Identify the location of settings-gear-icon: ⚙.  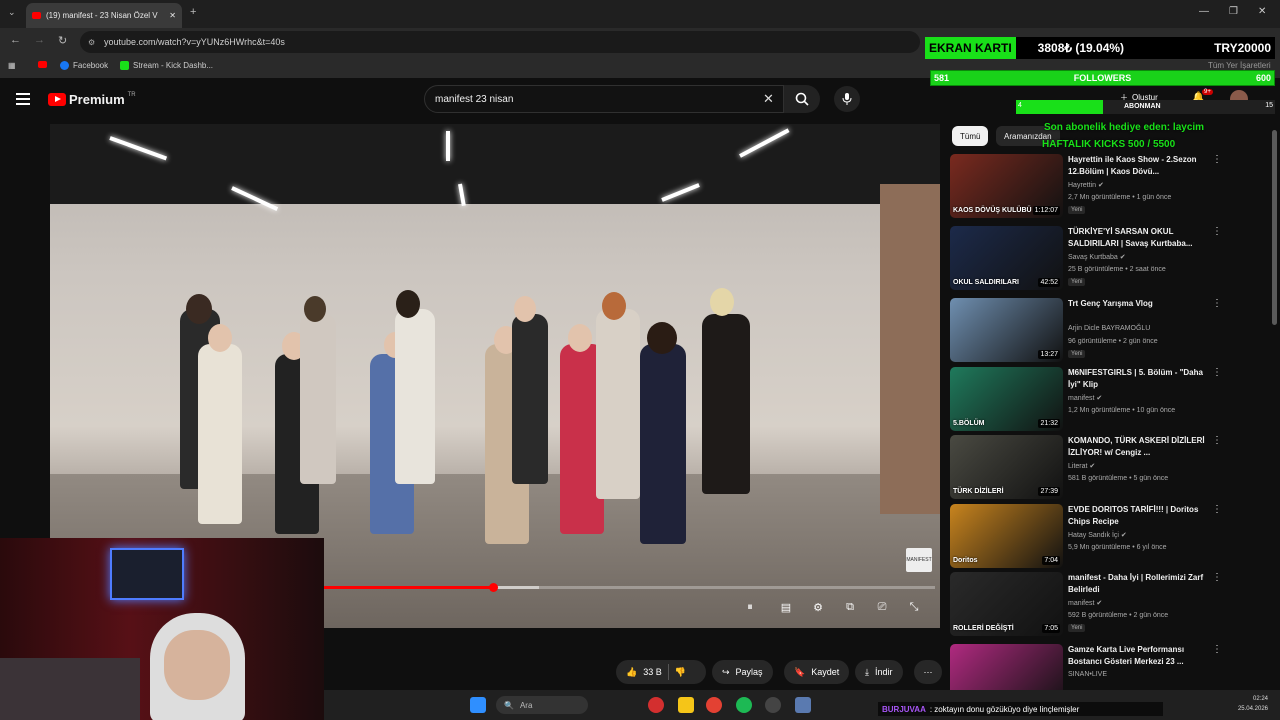
(818, 608).